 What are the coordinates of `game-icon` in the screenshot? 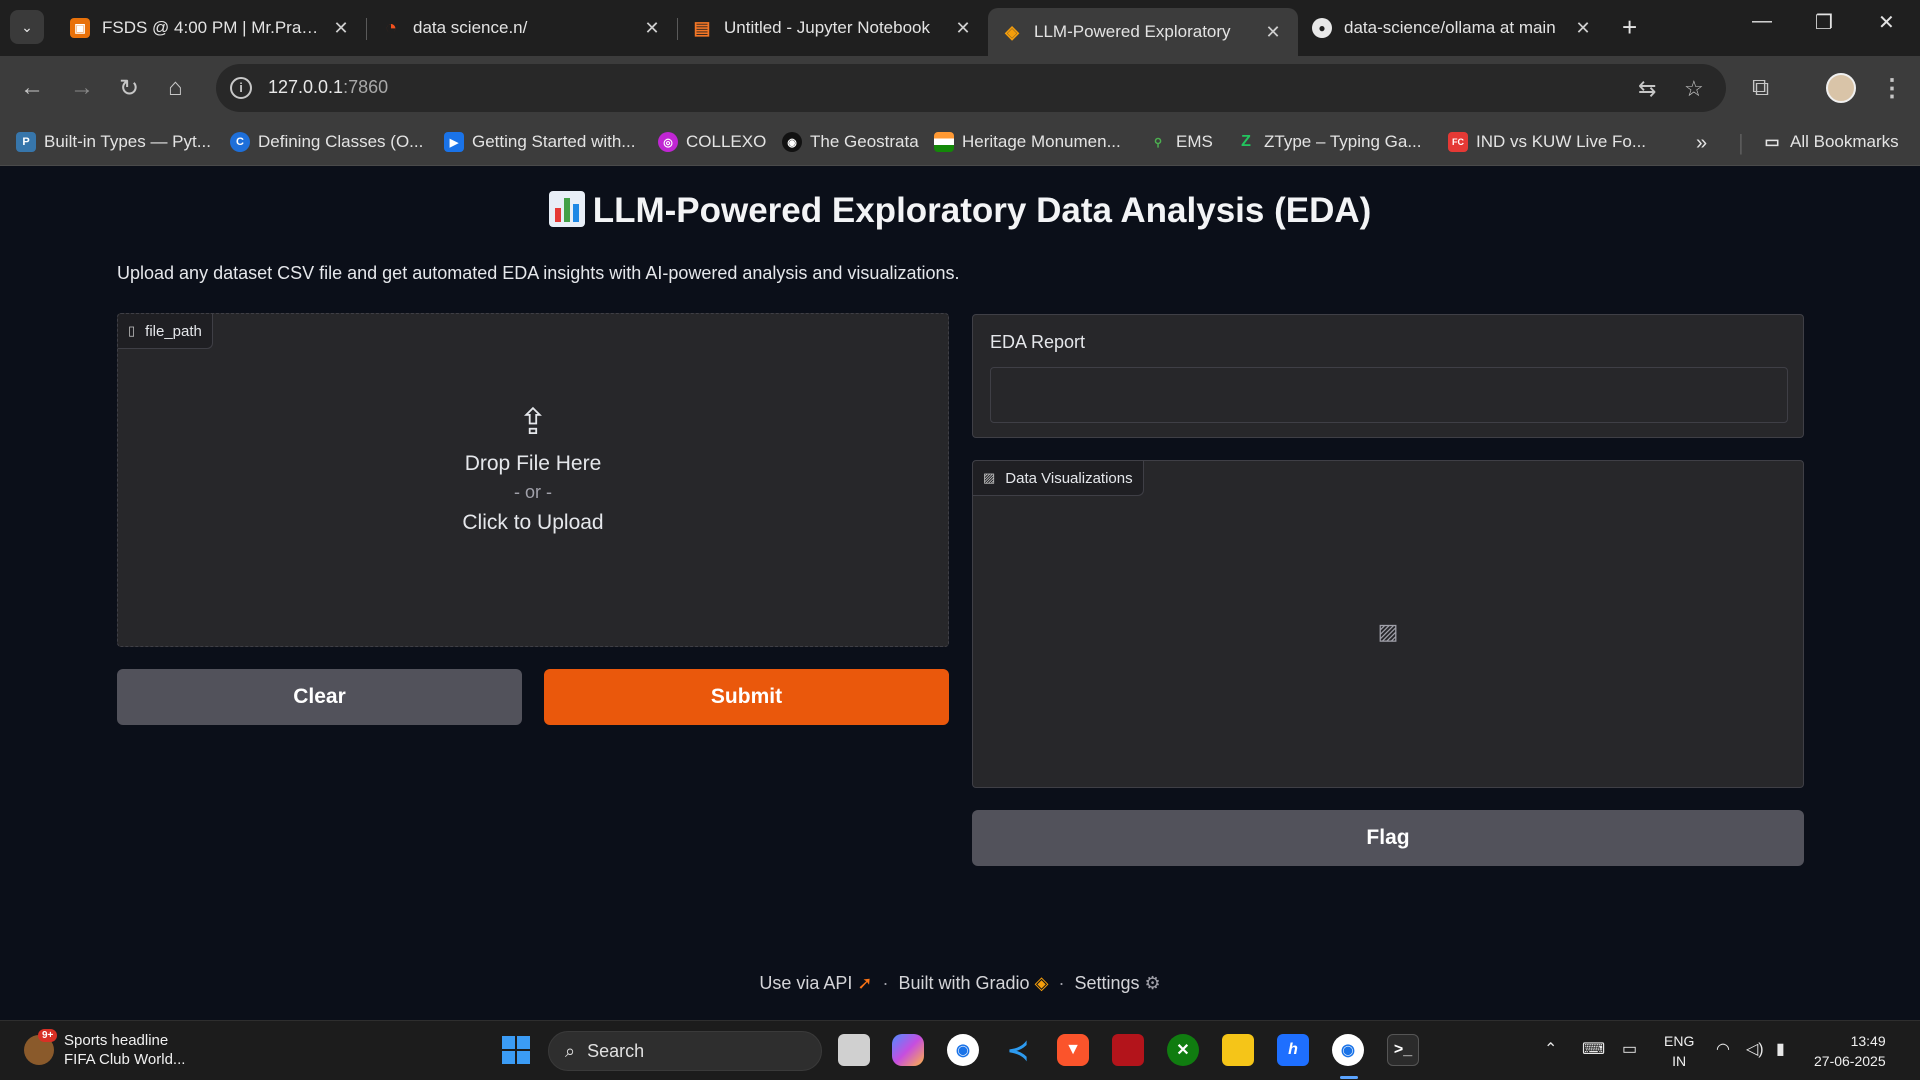 It's located at (1128, 1050).